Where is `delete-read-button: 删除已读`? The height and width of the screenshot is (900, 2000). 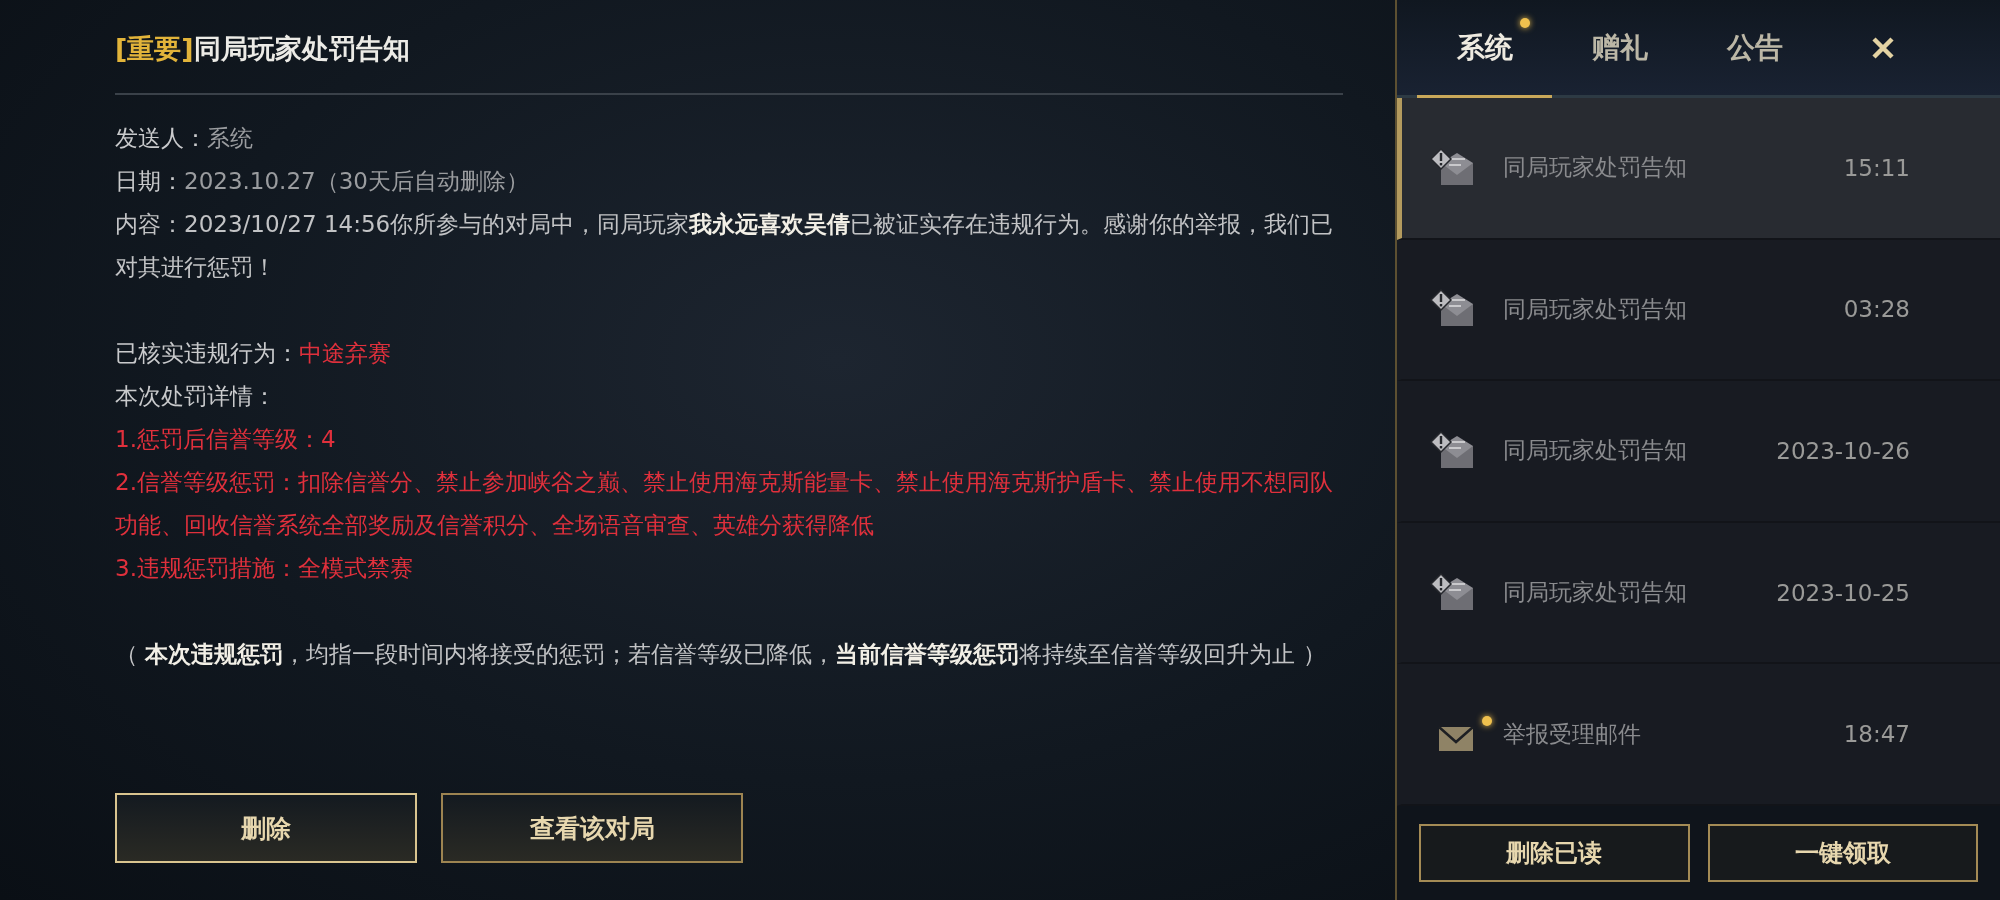
delete-read-button: 删除已读 is located at coordinates (1554, 853).